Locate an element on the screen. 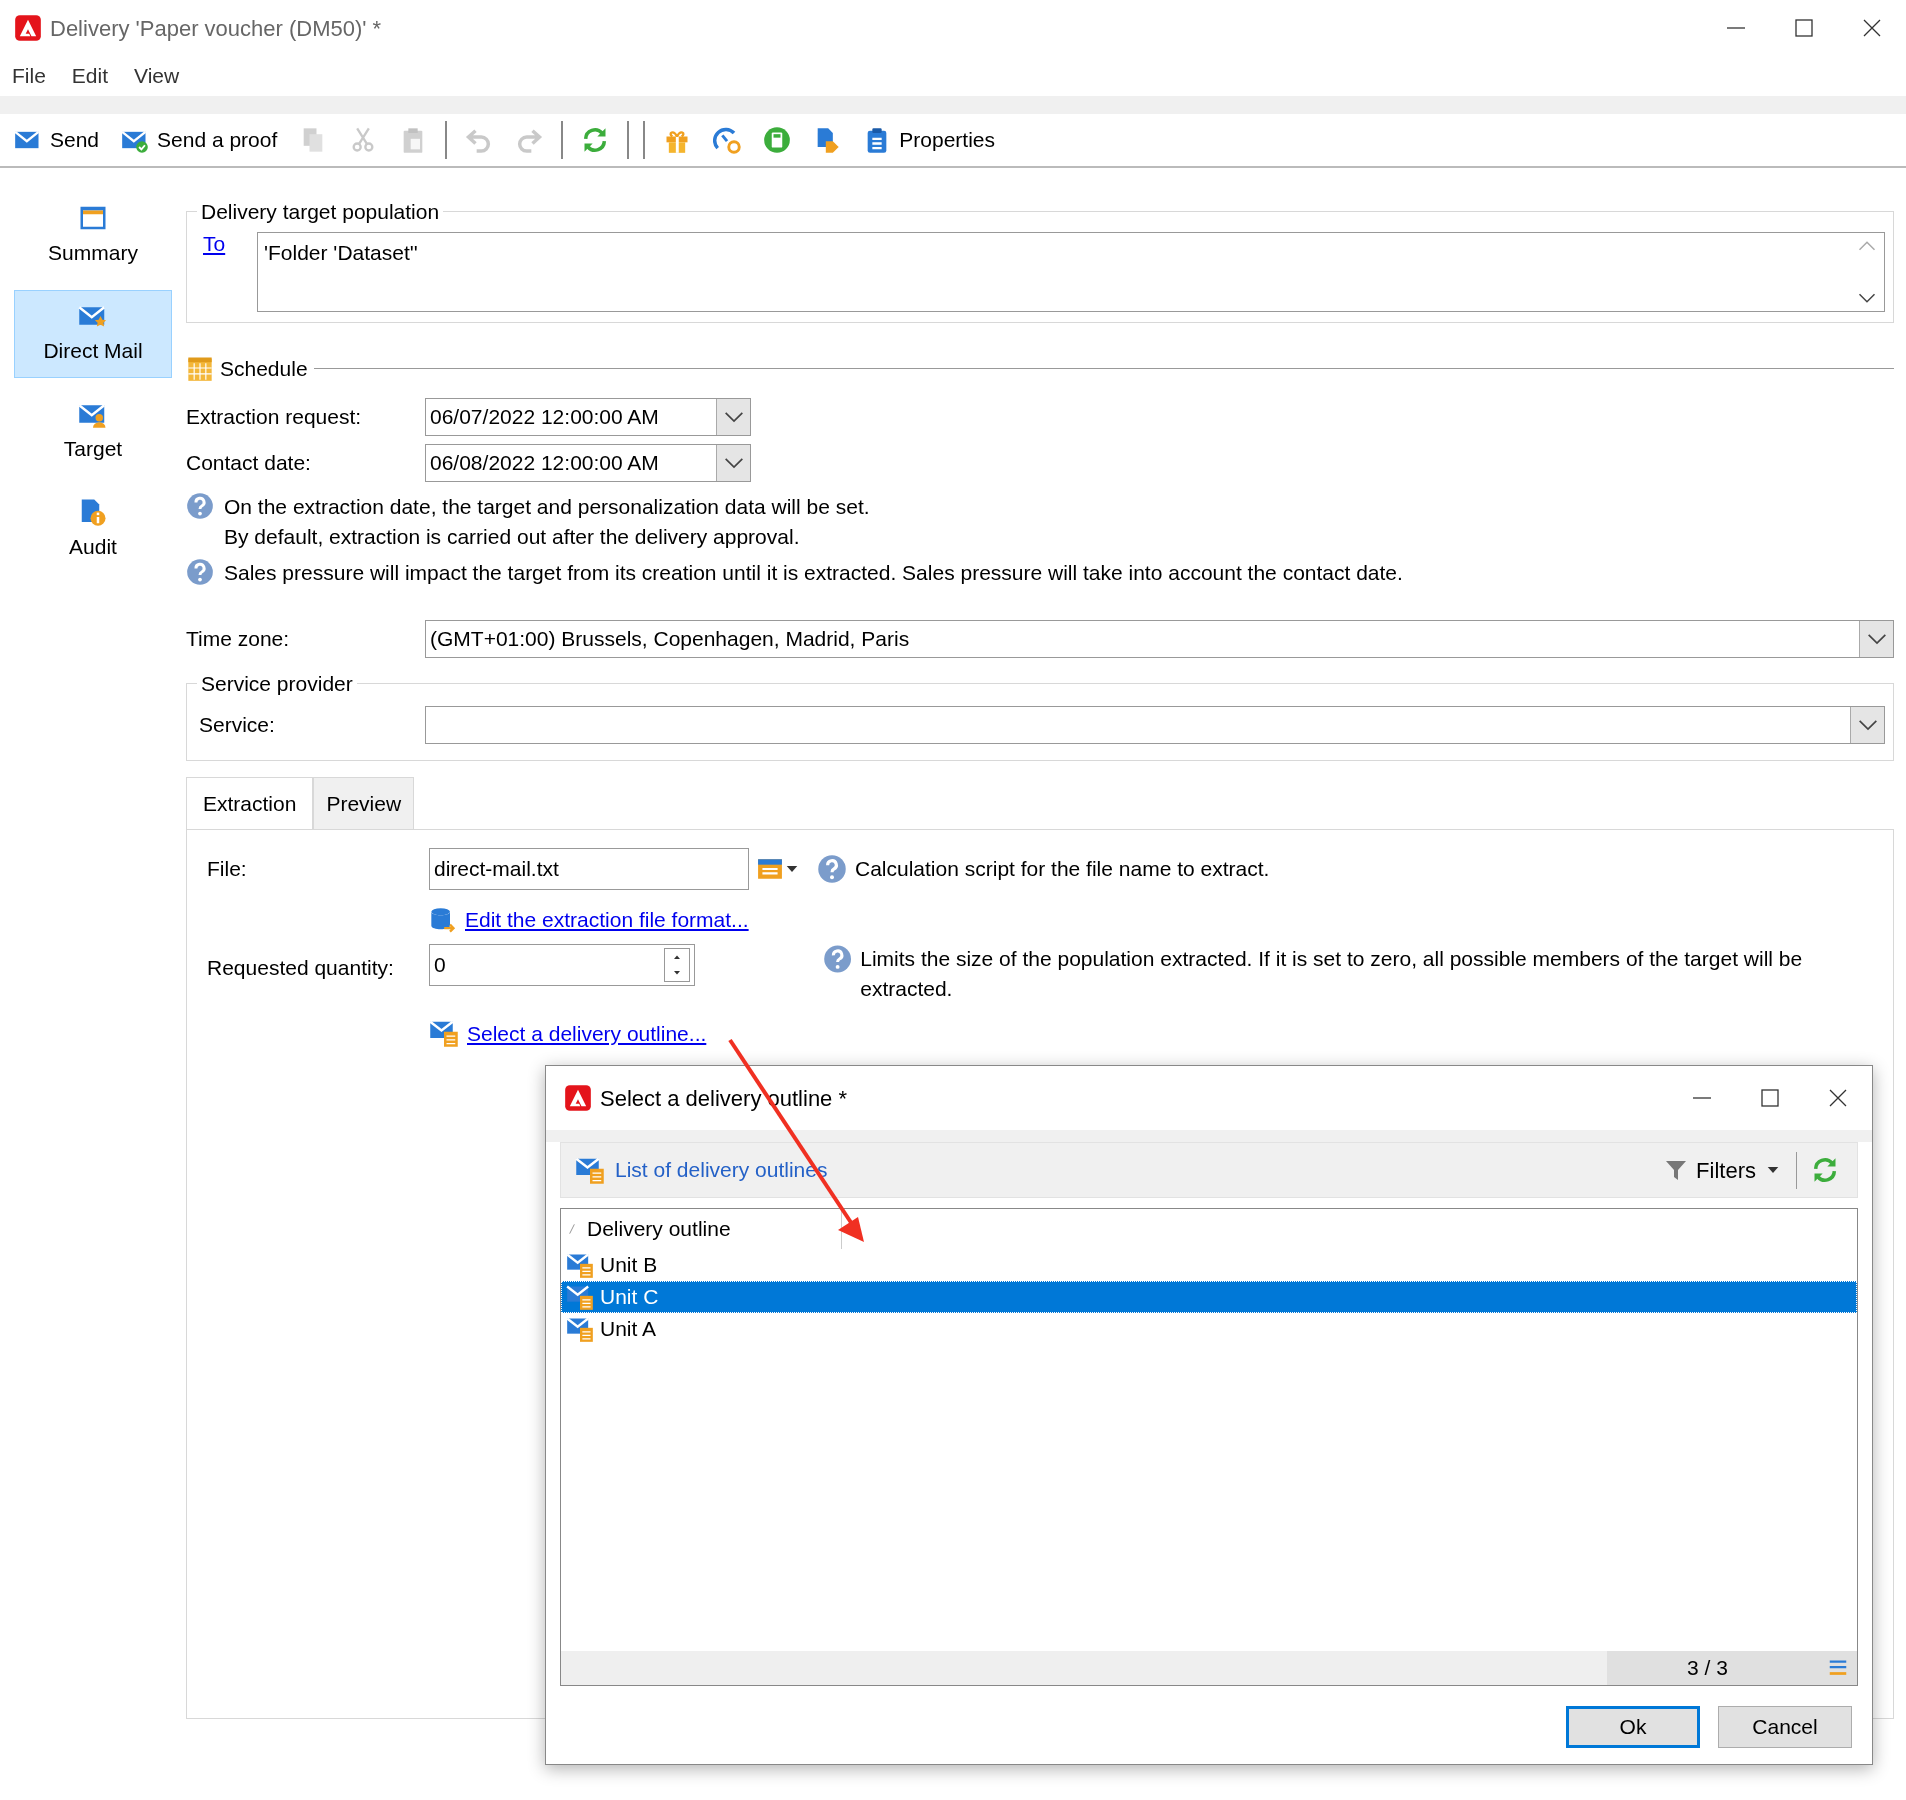  field-label: Extraction request: is located at coordinates (274, 417).